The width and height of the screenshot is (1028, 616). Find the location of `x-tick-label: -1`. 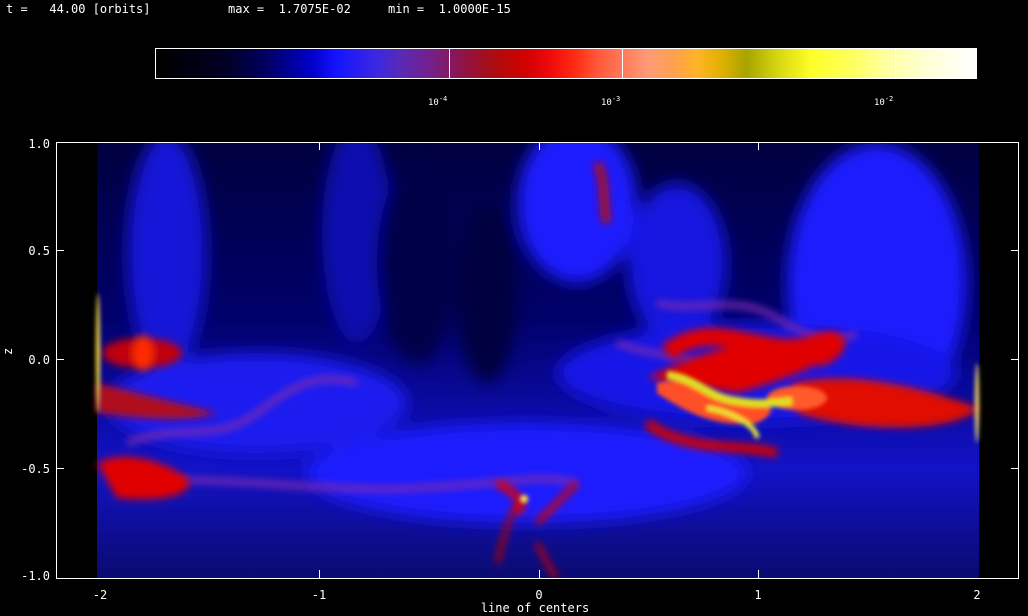

x-tick-label: -1 is located at coordinates (319, 595).